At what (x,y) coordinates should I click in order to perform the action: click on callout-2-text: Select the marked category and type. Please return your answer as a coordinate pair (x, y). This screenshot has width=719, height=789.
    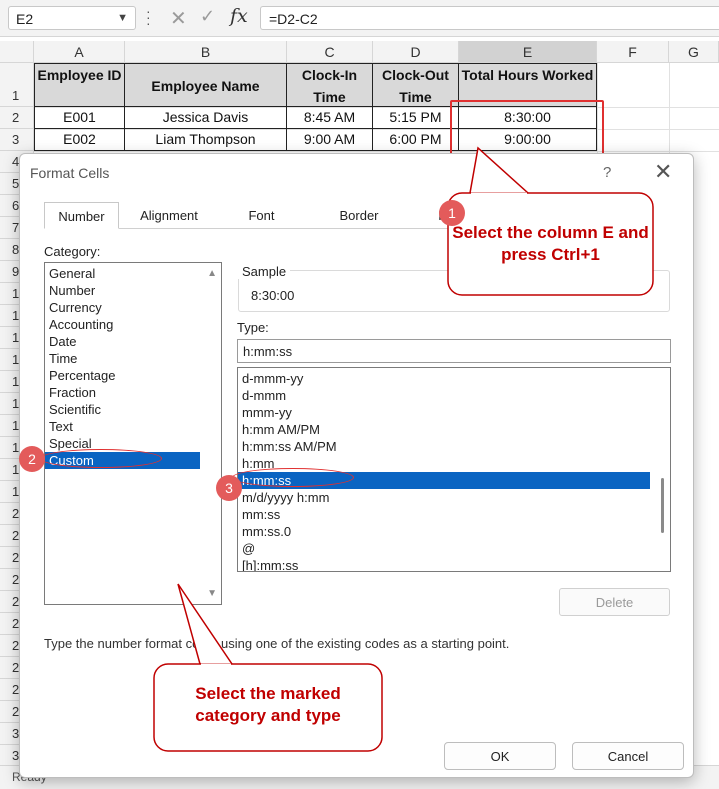
    Looking at the image, I should click on (268, 705).